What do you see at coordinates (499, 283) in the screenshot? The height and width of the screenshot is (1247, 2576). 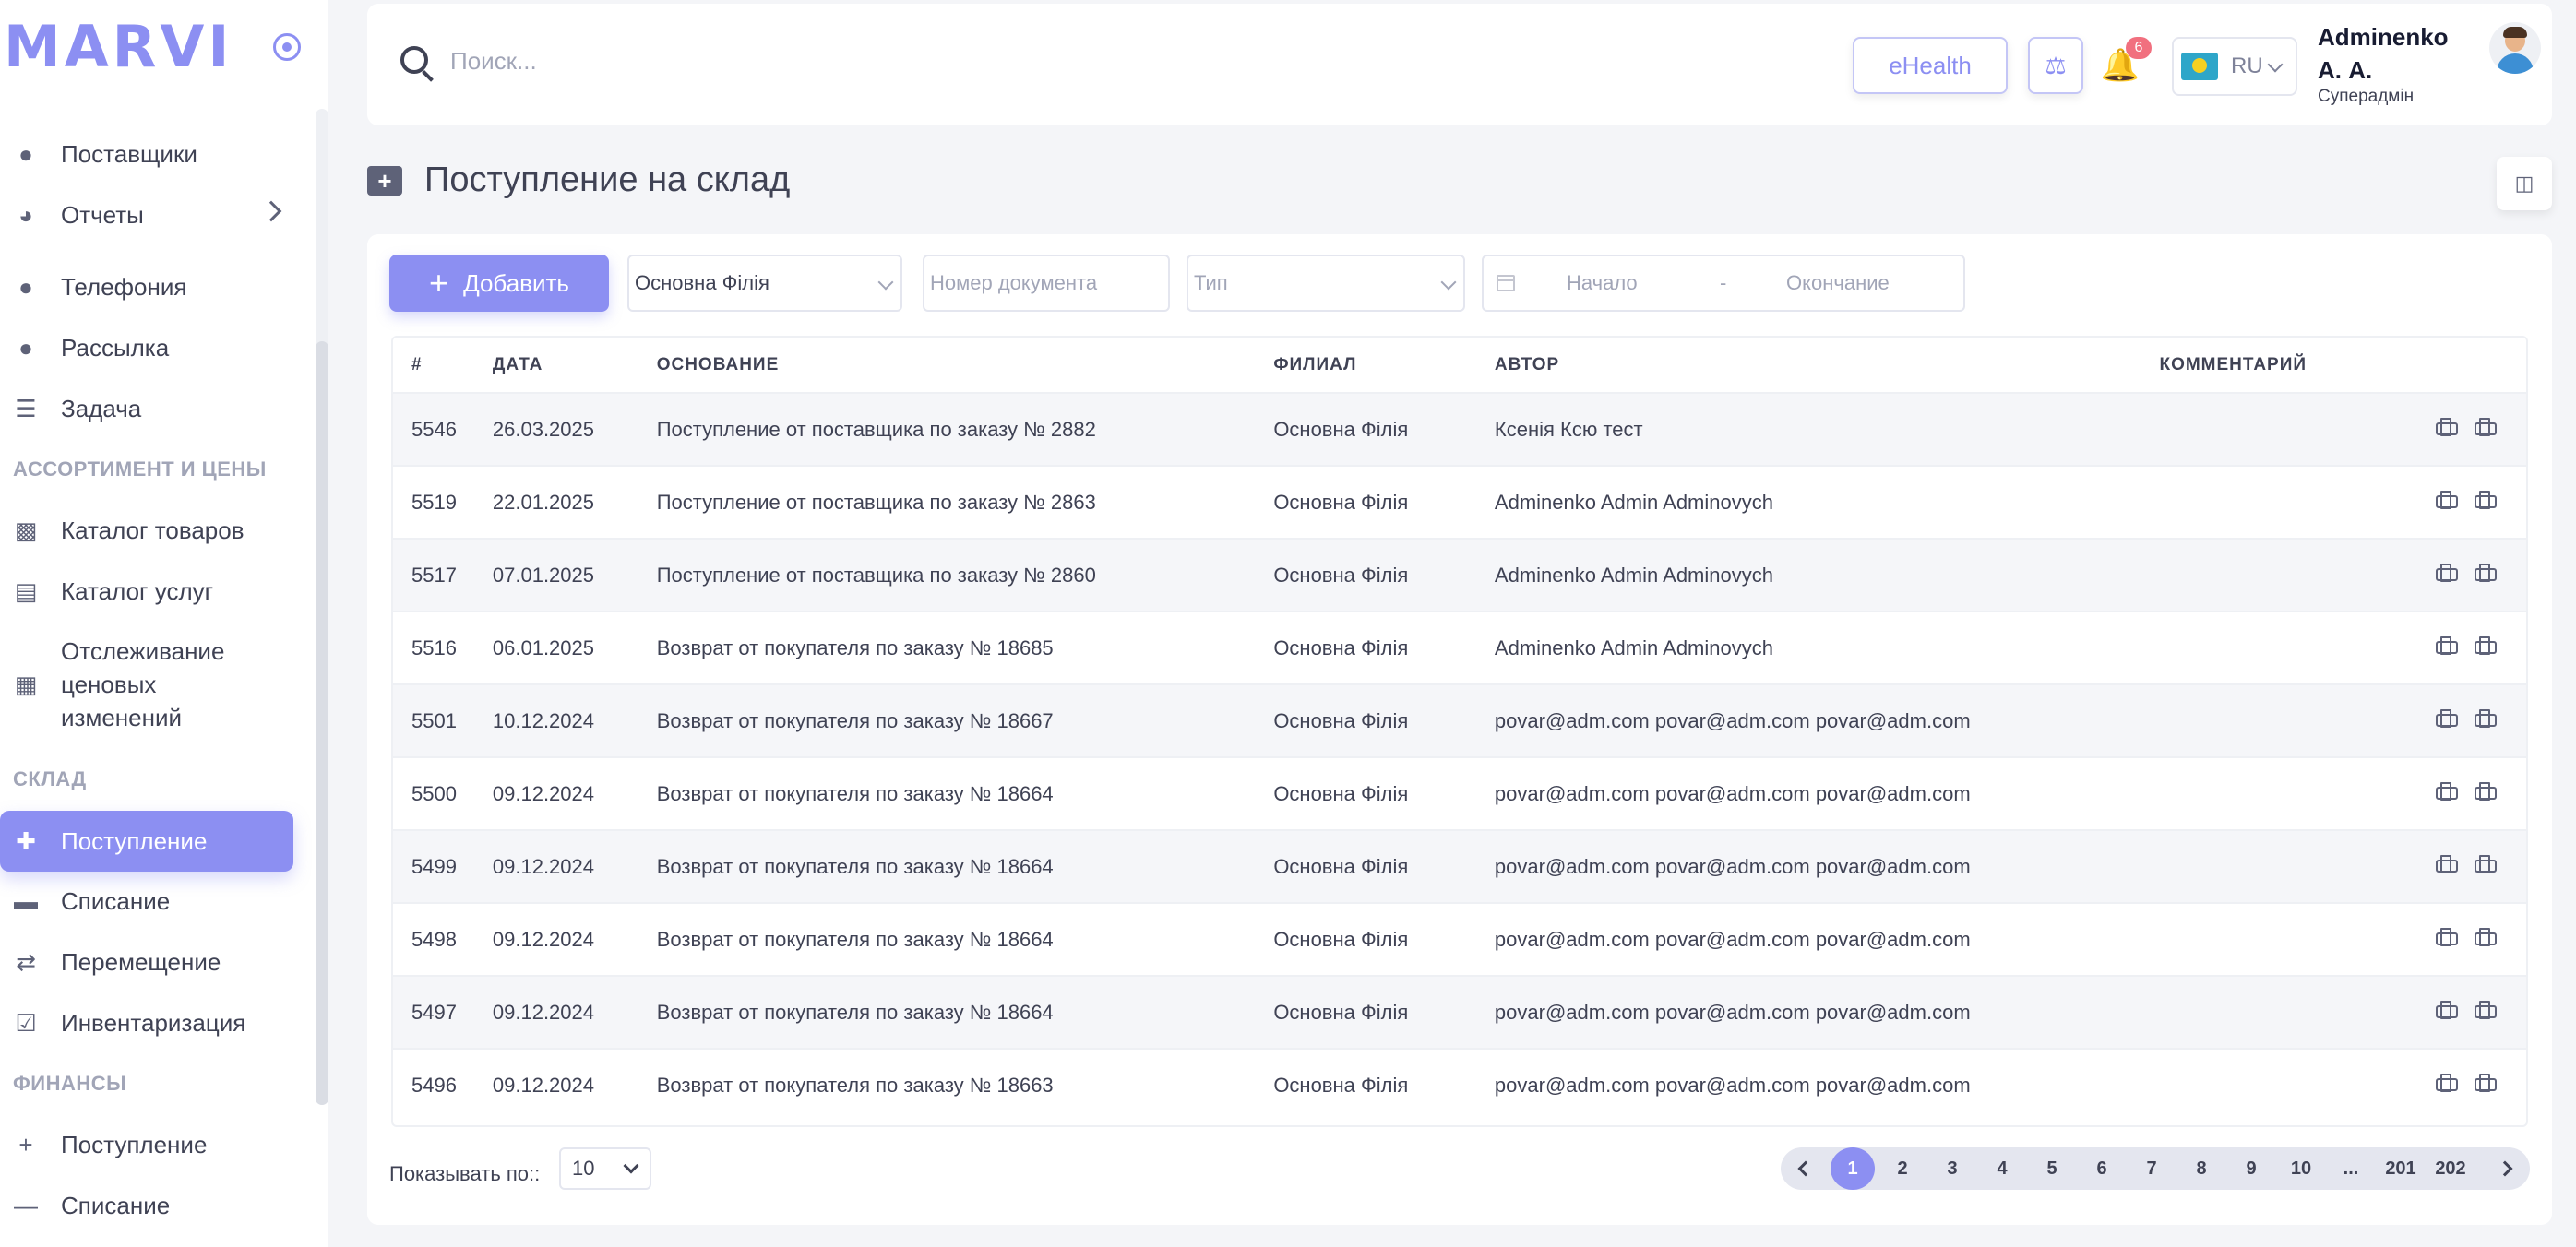 I see `add-button: + Добавить` at bounding box center [499, 283].